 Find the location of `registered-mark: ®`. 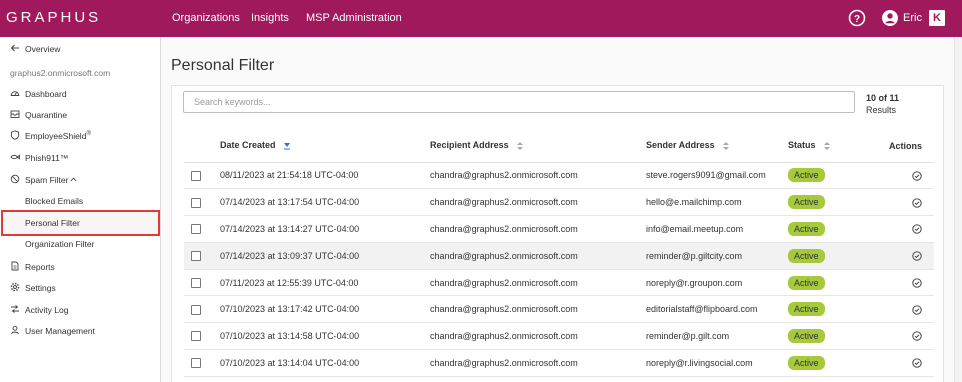

registered-mark: ® is located at coordinates (88, 134).